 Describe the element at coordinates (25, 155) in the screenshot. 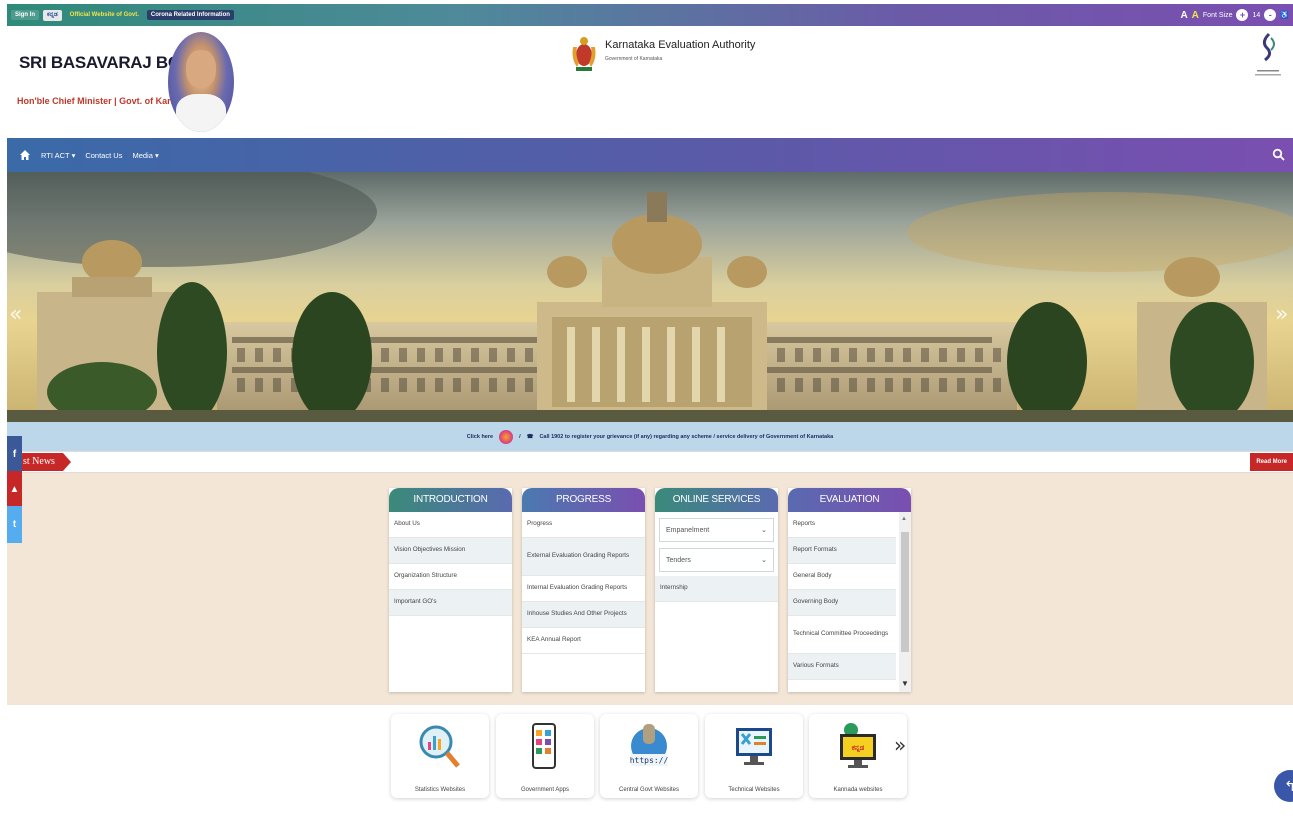

I see `home-icon` at that location.